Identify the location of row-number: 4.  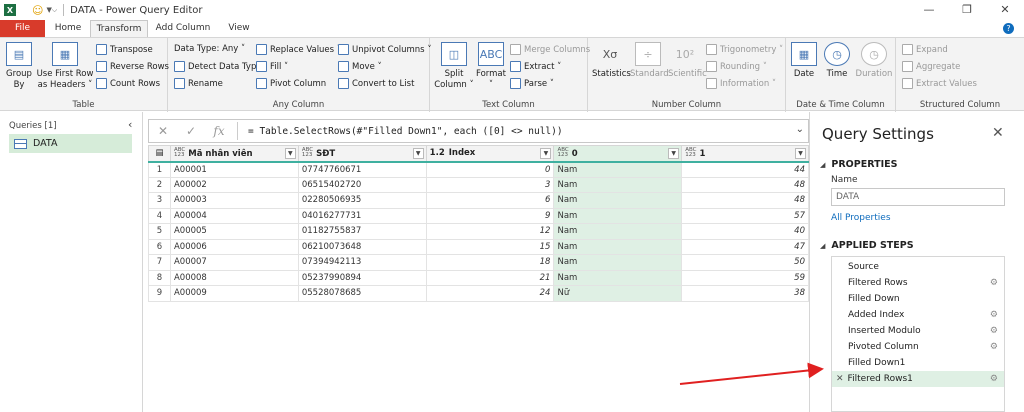
(159, 215).